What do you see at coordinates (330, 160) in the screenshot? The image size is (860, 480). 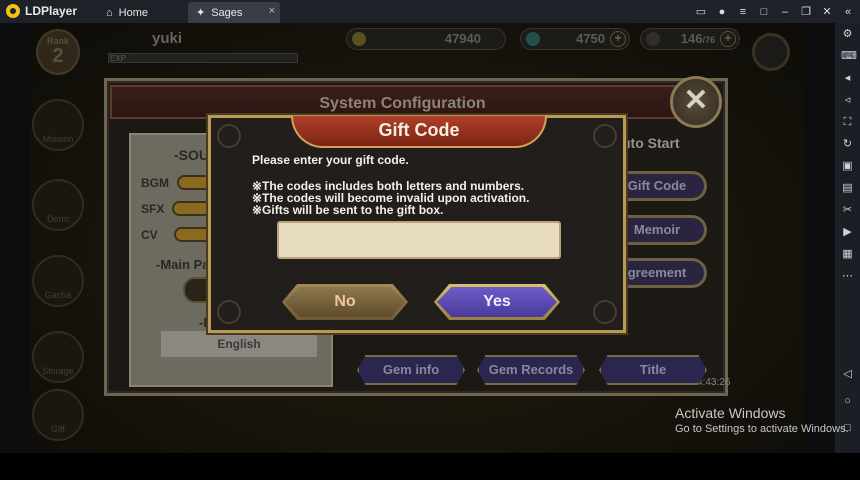 I see `gift-code-prompt: Please enter your gift code.` at bounding box center [330, 160].